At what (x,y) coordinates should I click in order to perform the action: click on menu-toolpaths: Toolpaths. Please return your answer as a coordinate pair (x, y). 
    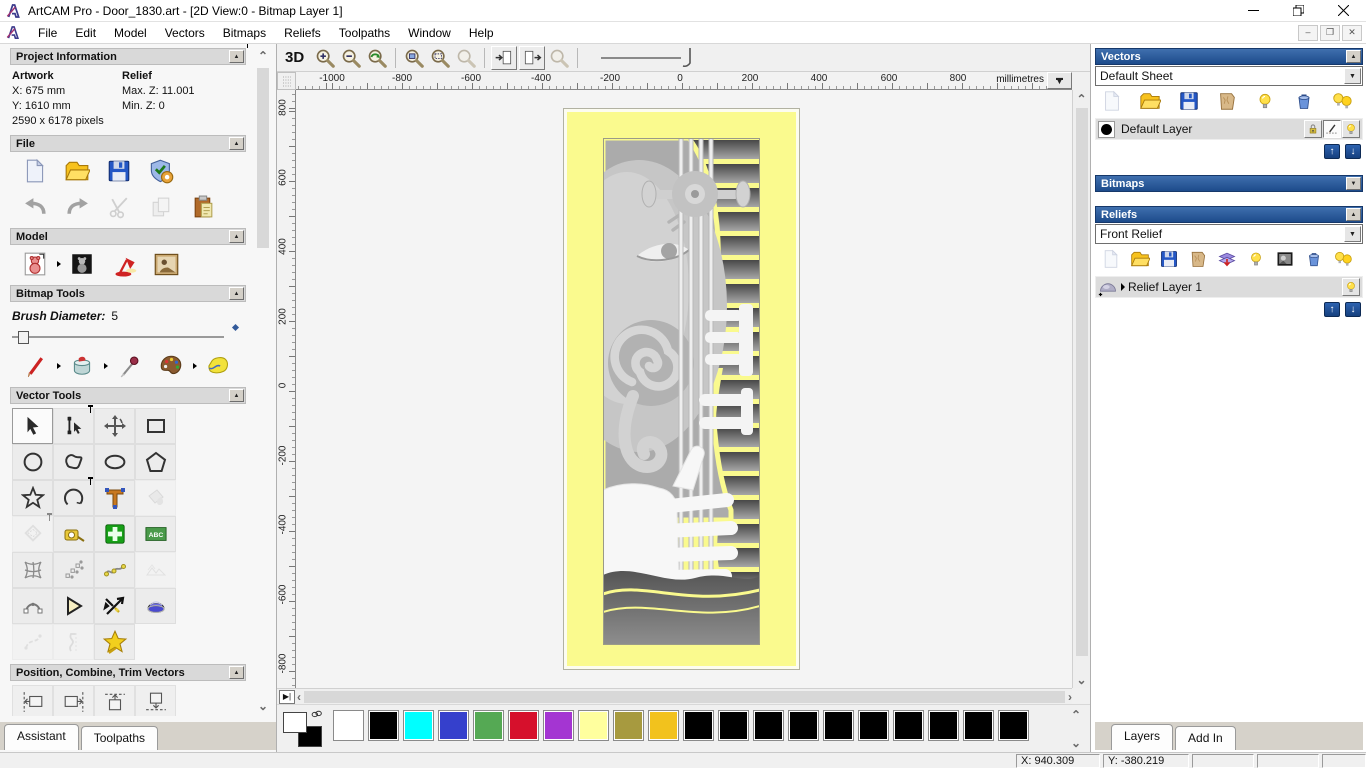
    Looking at the image, I should click on (364, 33).